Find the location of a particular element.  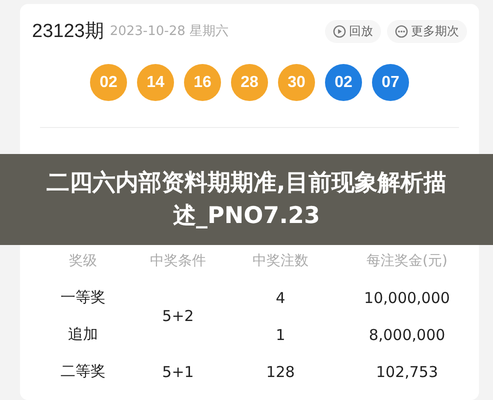

column-header: 中奖条件 is located at coordinates (178, 261).